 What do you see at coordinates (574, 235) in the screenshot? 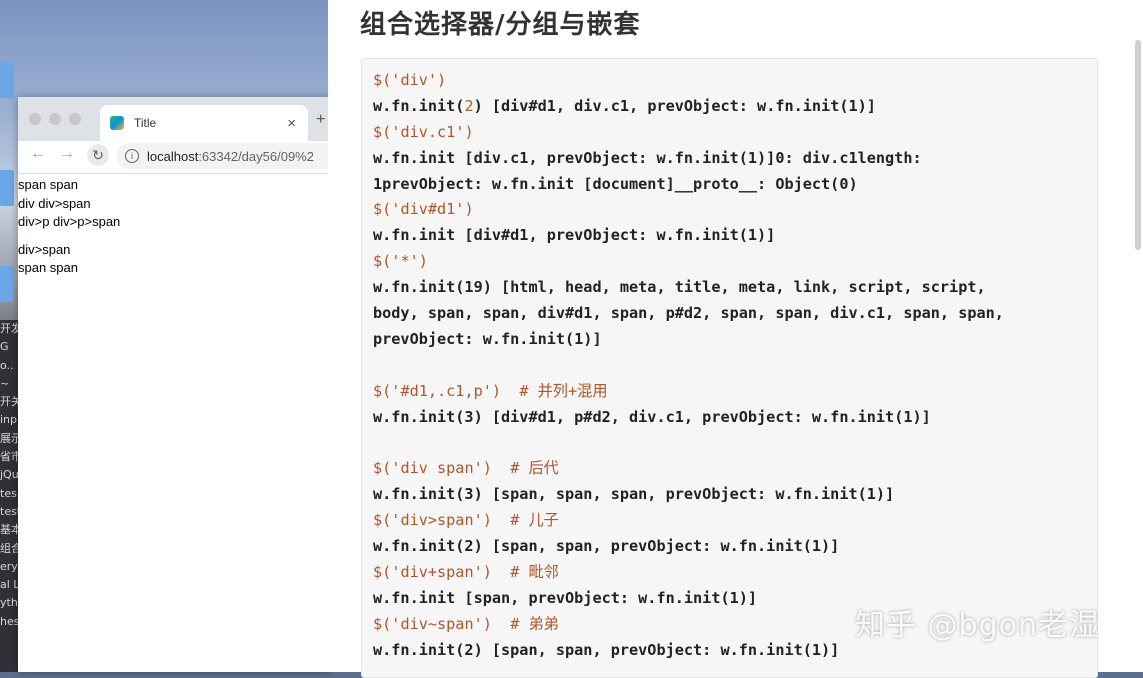
I see `code-output: w.fn.init [div#d1, prevObject` at bounding box center [574, 235].